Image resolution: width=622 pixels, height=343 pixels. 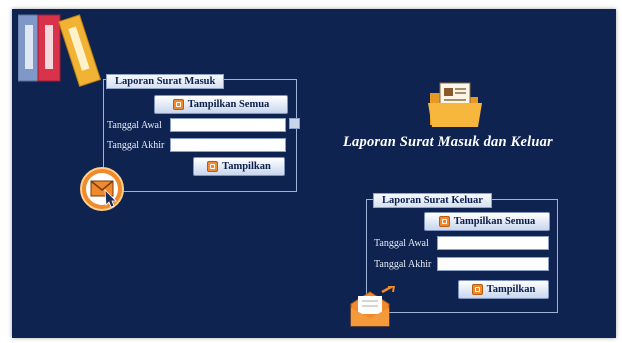 I want to click on surat-masuk-end-input, so click(x=228, y=145).